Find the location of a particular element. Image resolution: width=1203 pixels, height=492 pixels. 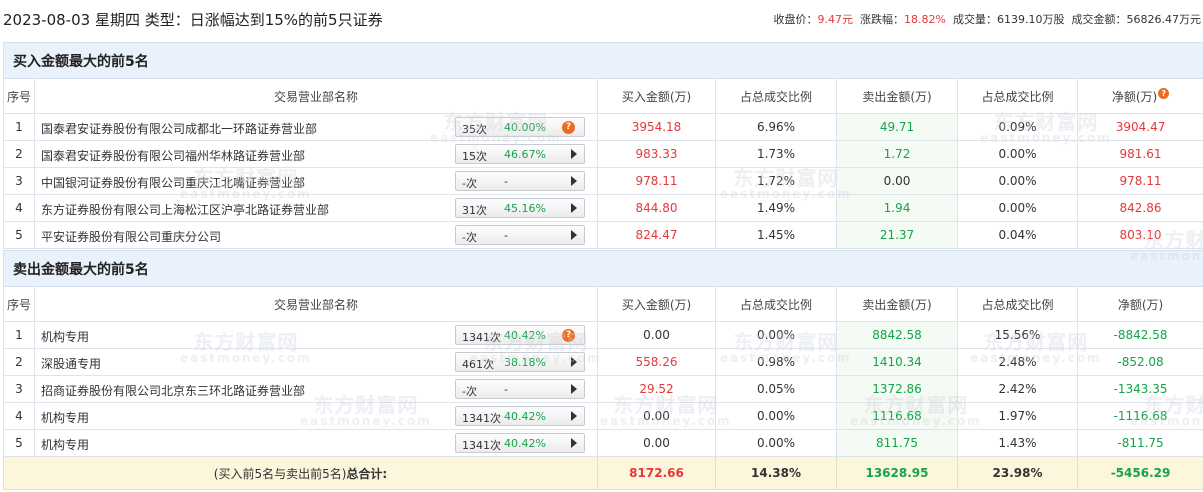

dept-stats-button: 15次 46.67% is located at coordinates (520, 154).